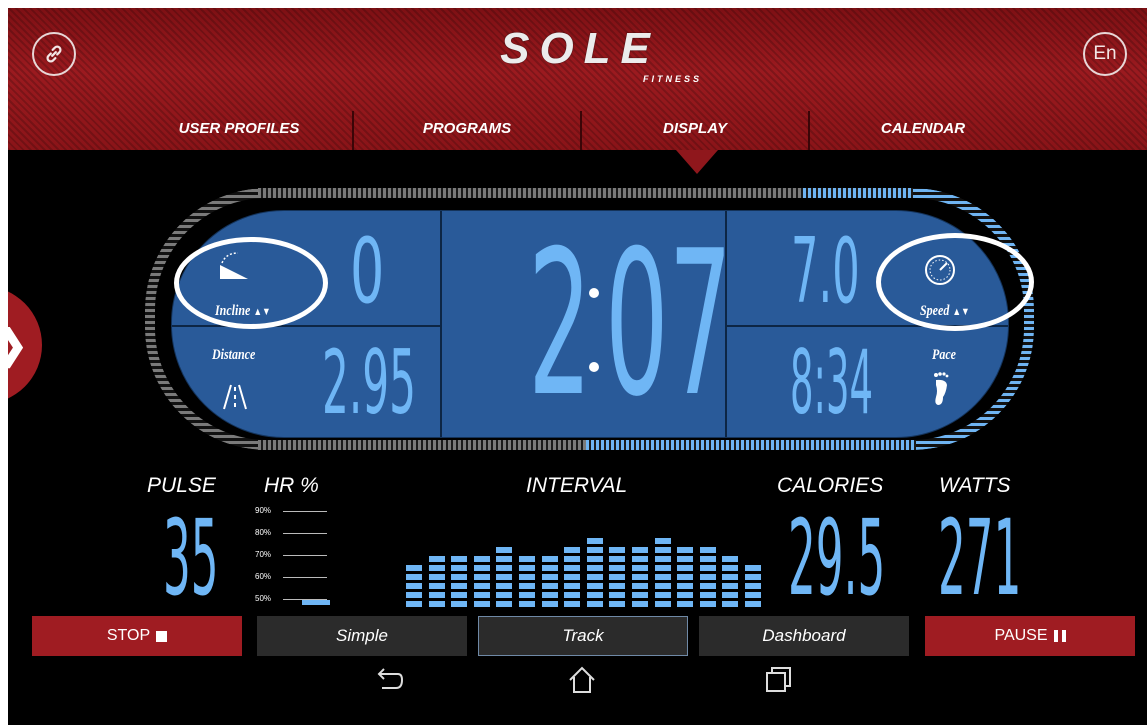 The image size is (1147, 725). What do you see at coordinates (239, 130) in the screenshot?
I see `tab-user-profiles: USER PROFILES` at bounding box center [239, 130].